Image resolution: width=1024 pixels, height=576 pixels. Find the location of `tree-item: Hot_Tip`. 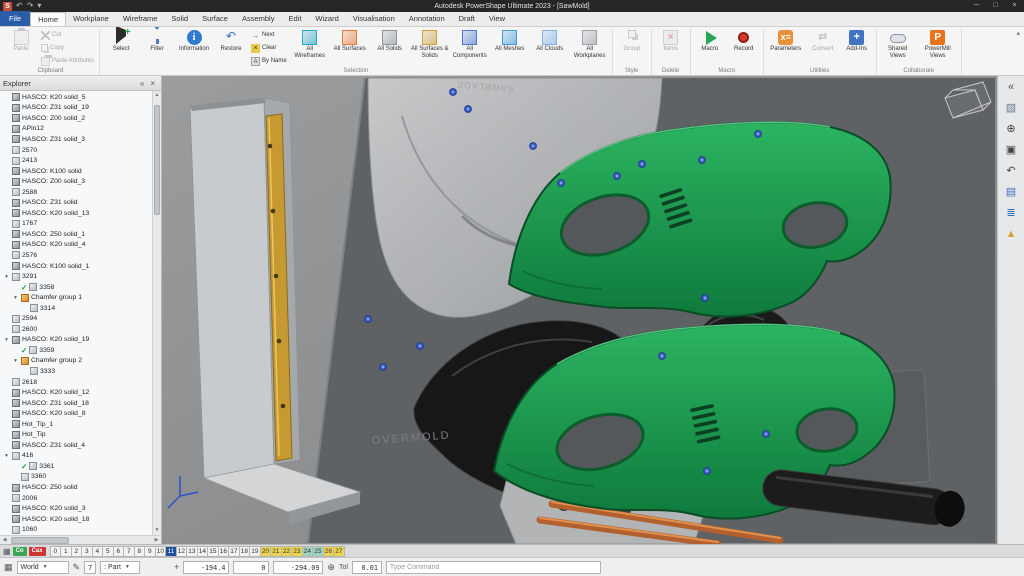

tree-item: Hot_Tip is located at coordinates (76, 435).